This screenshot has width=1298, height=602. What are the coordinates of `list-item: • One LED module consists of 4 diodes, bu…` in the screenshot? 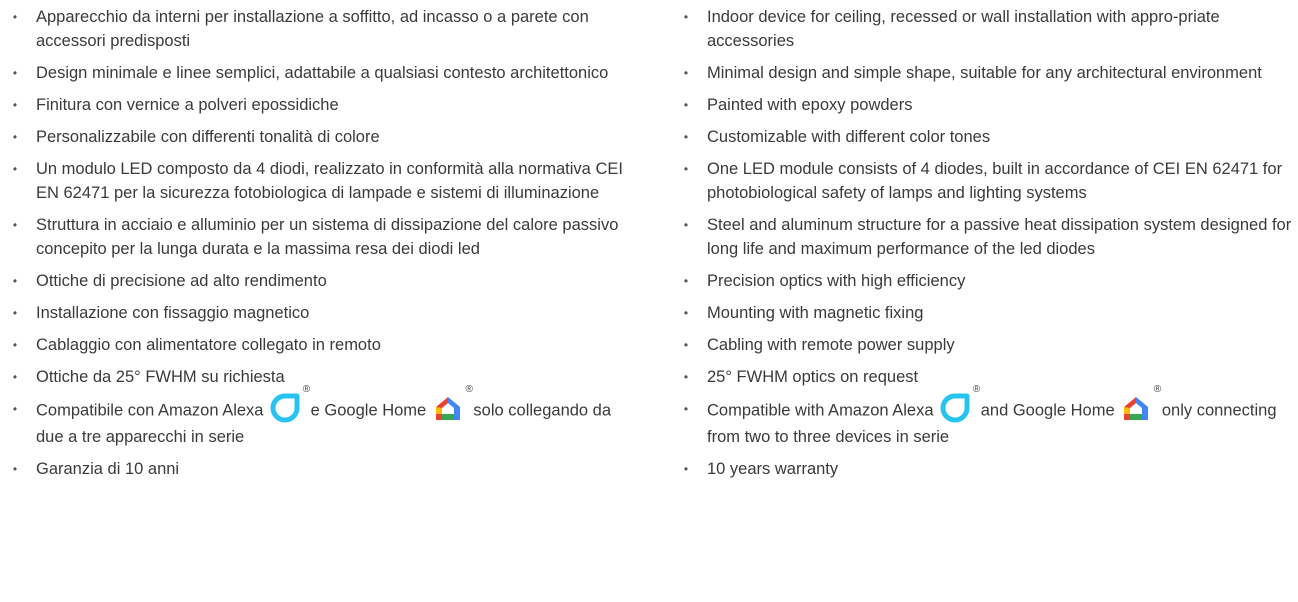 It's located at (987, 181).